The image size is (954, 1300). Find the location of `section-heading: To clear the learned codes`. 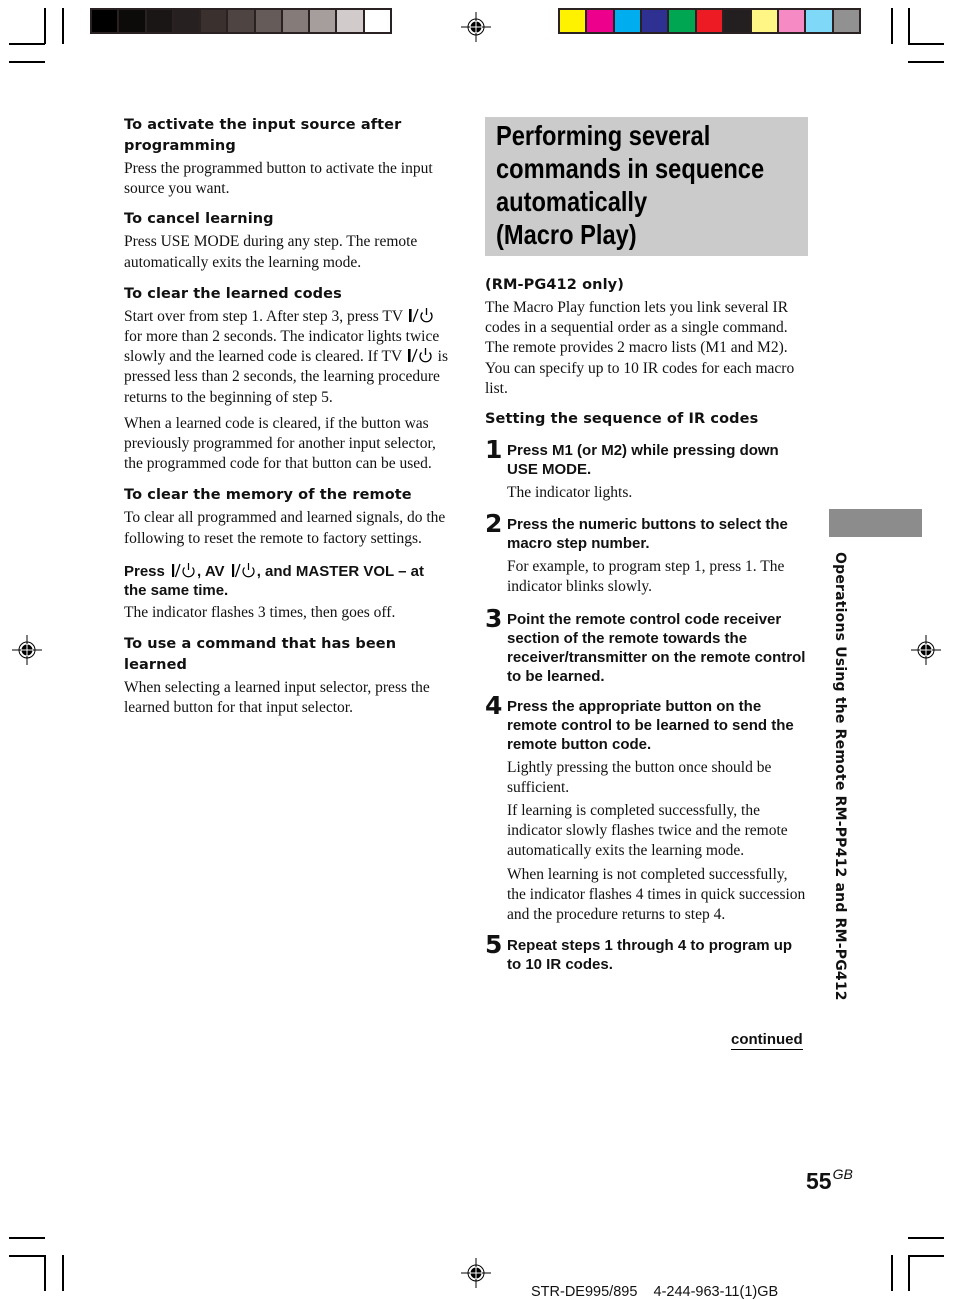

section-heading: To clear the learned codes is located at coordinates (233, 293).